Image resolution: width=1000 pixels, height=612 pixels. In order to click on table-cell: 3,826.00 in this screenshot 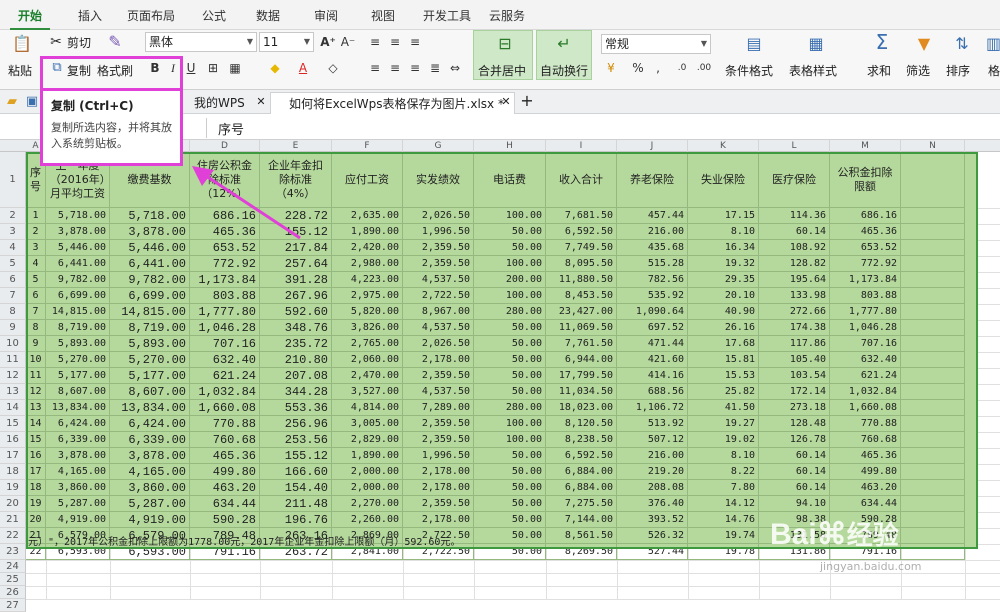, I will do `click(367, 328)`.